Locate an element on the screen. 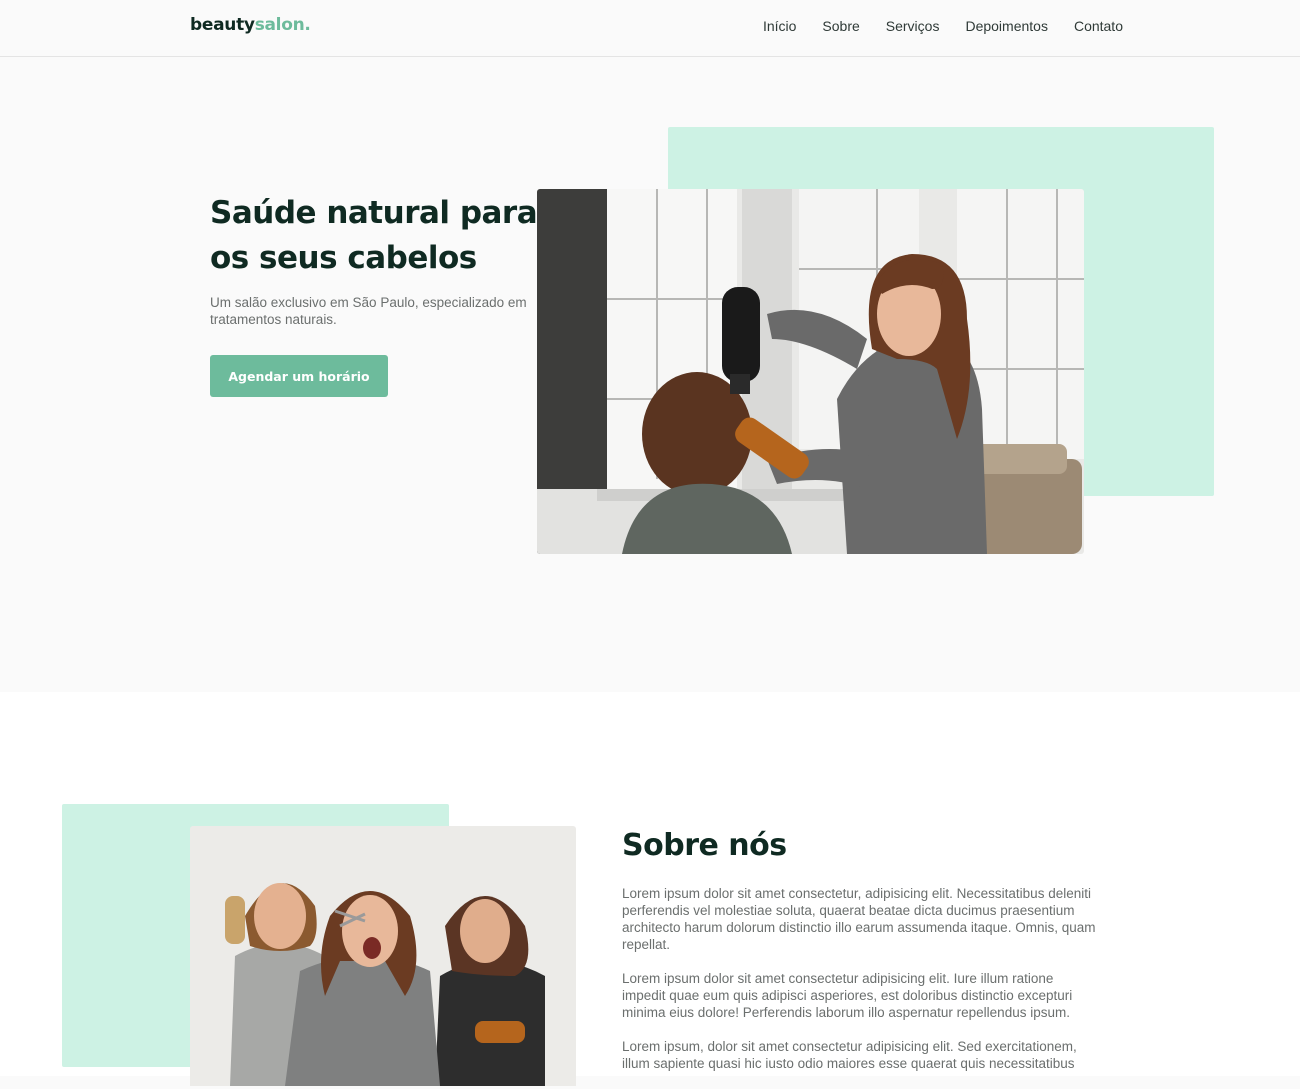 Image resolution: width=1300 pixels, height=1089 pixels. nav-link-sobre: Sobre is located at coordinates (840, 26).